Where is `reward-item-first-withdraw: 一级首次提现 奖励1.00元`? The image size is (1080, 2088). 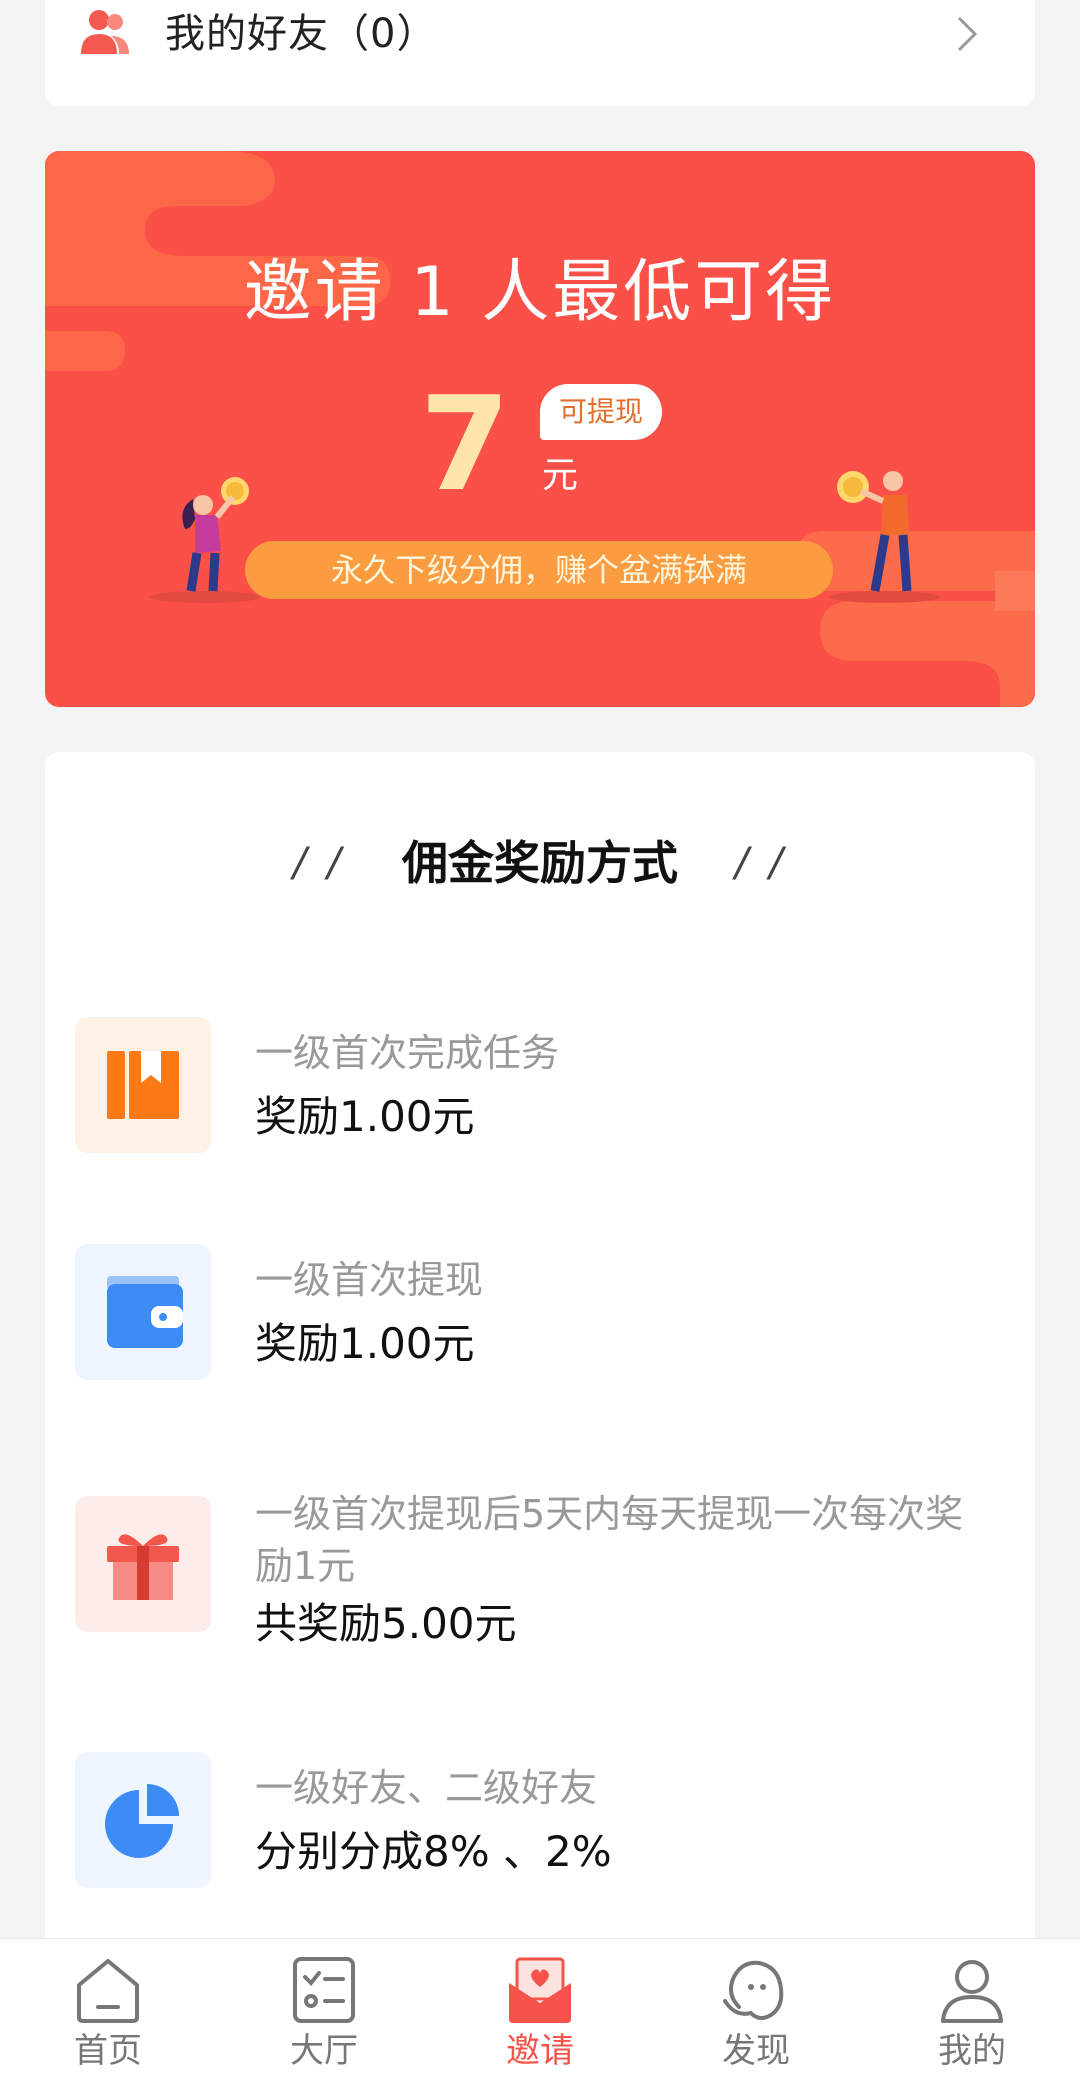
reward-item-first-withdraw: 一级首次提现 奖励1.00元 is located at coordinates (540, 1314).